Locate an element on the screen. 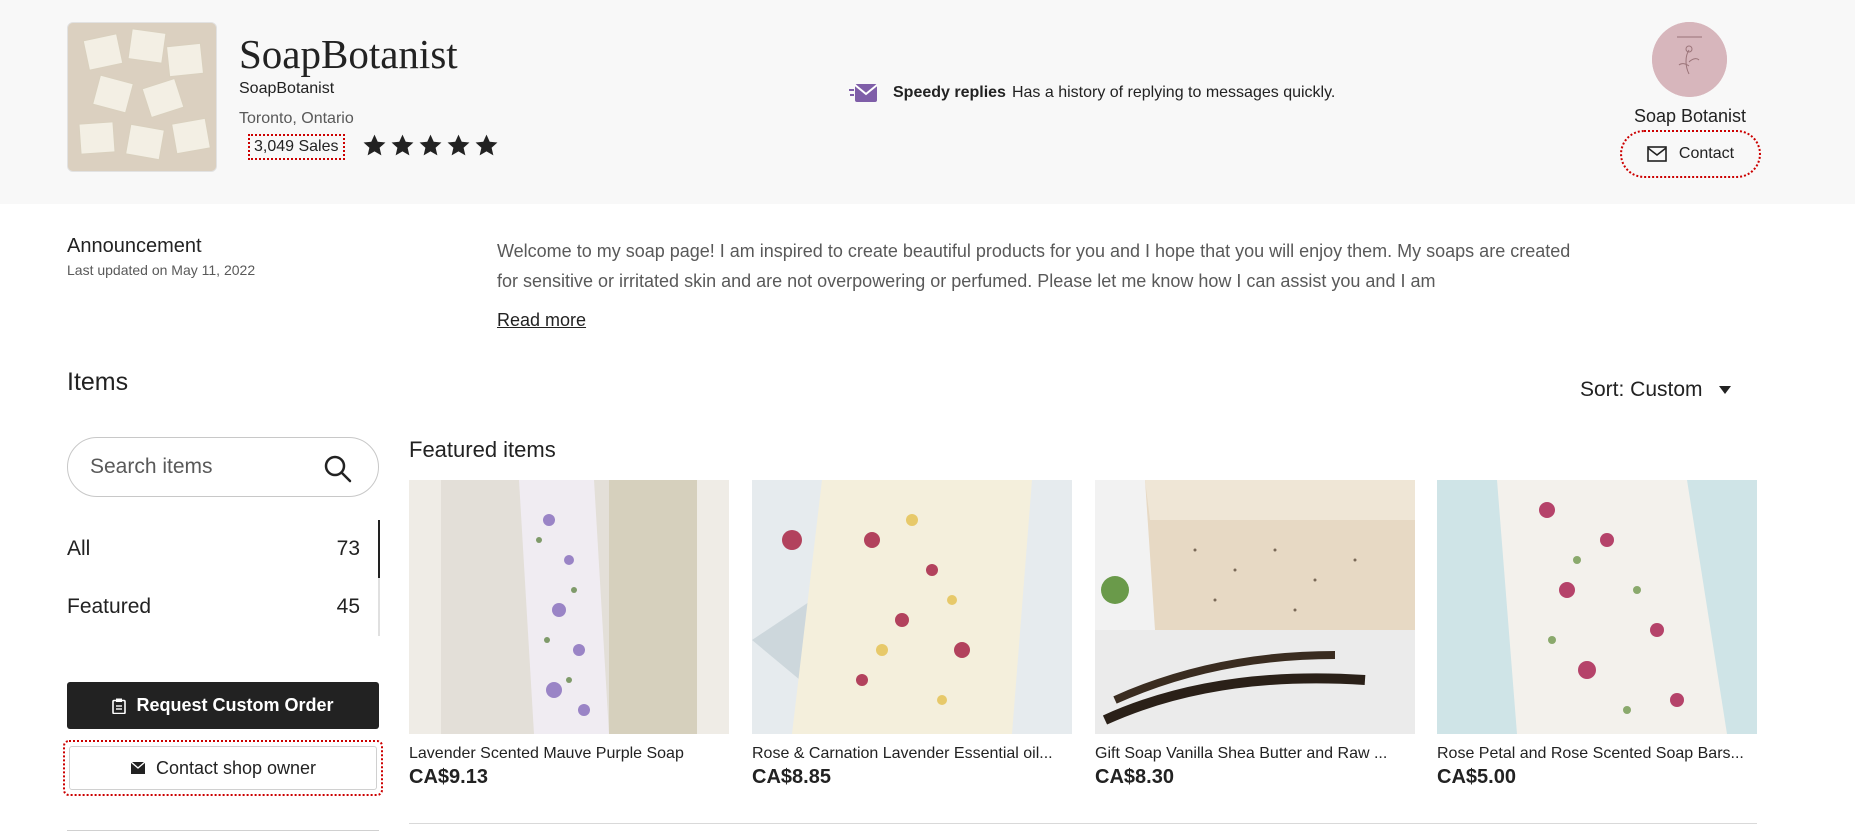 The image size is (1855, 834). owner-avatar is located at coordinates (1689, 59).